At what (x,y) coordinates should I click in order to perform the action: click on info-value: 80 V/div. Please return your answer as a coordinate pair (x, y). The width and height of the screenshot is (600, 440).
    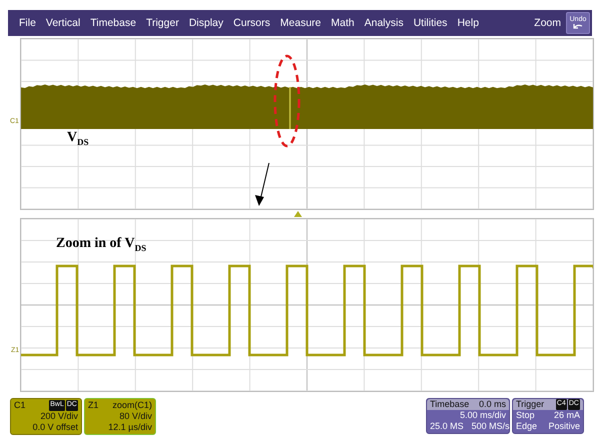
    Looking at the image, I should click on (135, 416).